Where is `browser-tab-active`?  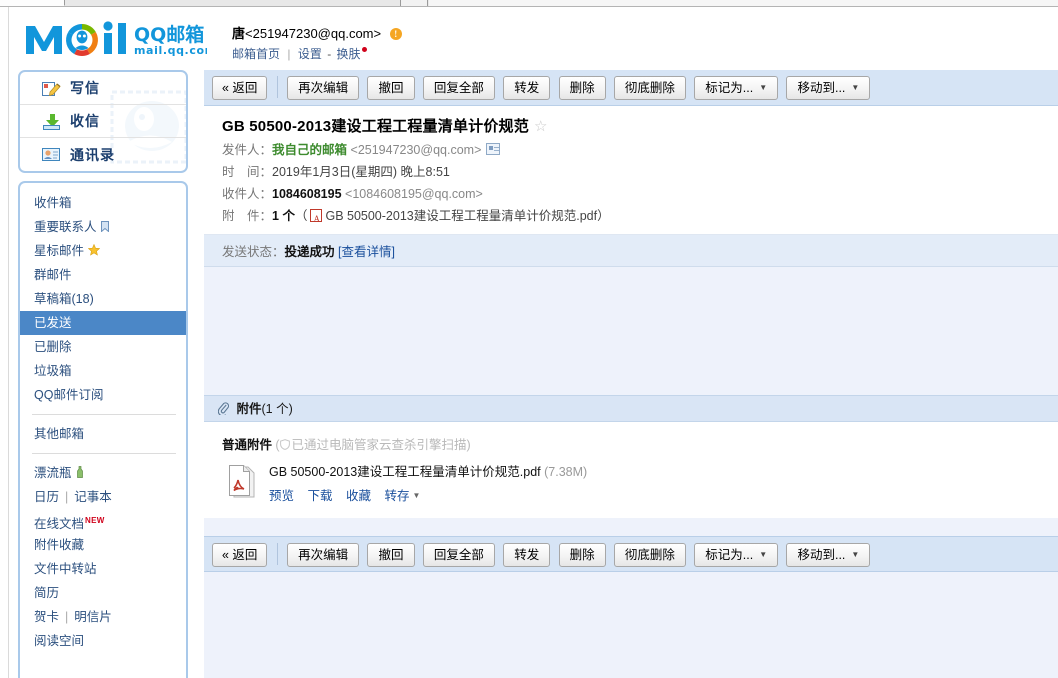 browser-tab-active is located at coordinates (32, 3).